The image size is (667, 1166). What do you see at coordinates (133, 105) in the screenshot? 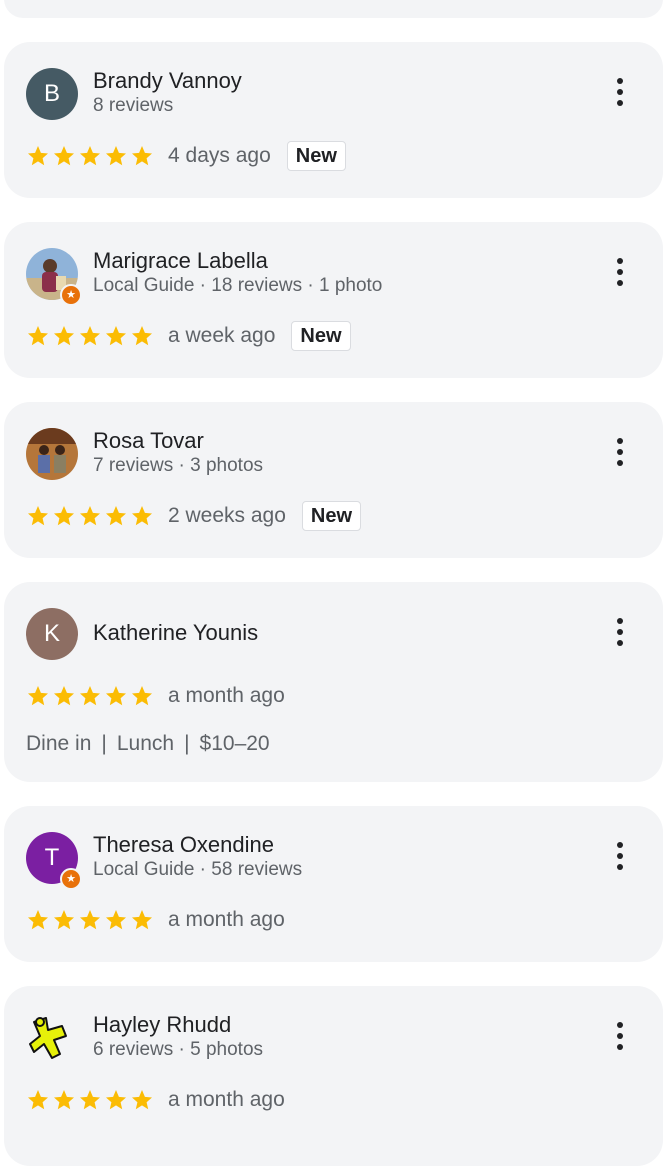
I see `reviewer-subtitle: 8 reviews` at bounding box center [133, 105].